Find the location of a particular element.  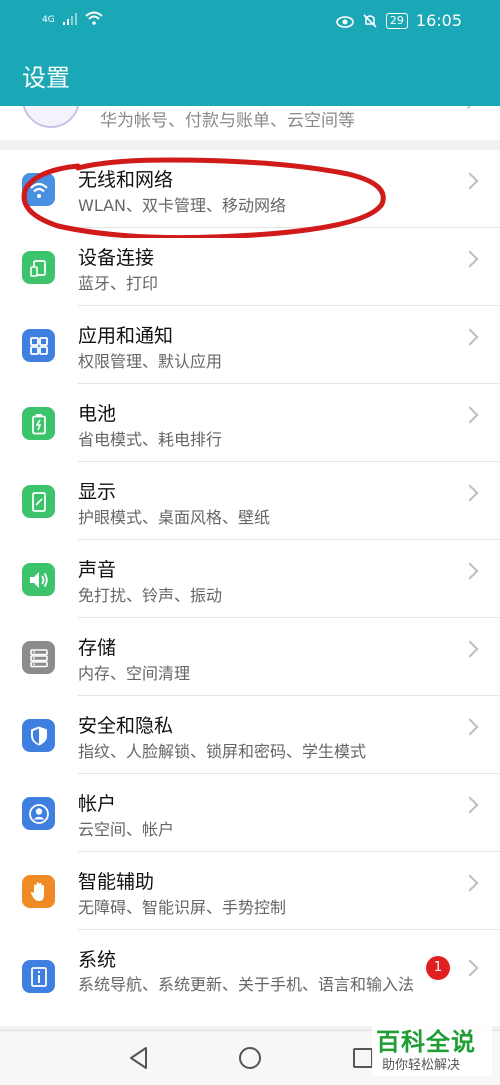

row-subtitle: WLAN、双卡管理、移动网络 is located at coordinates (182, 205).